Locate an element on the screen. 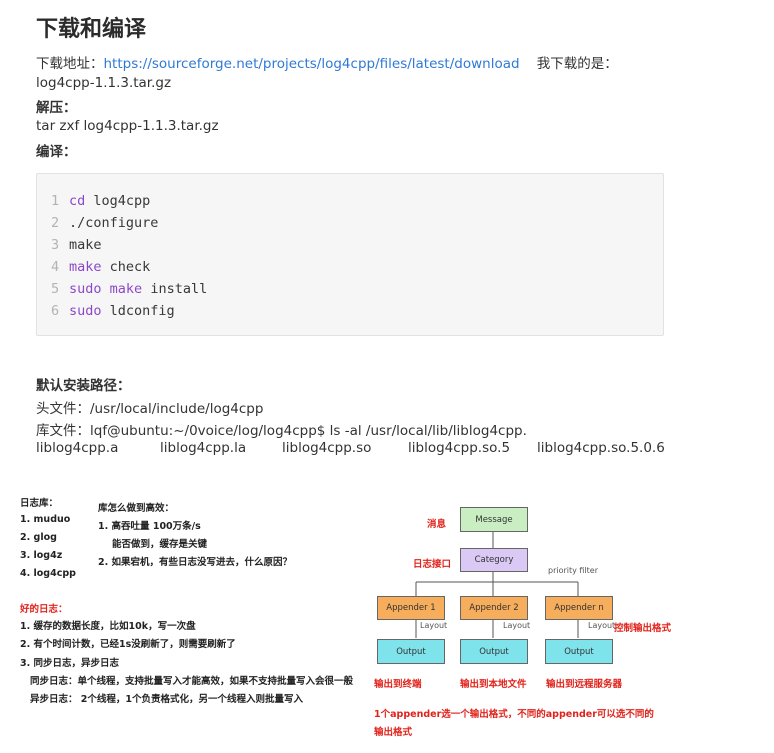  label-out-terminal: 输出到终端 is located at coordinates (398, 684).